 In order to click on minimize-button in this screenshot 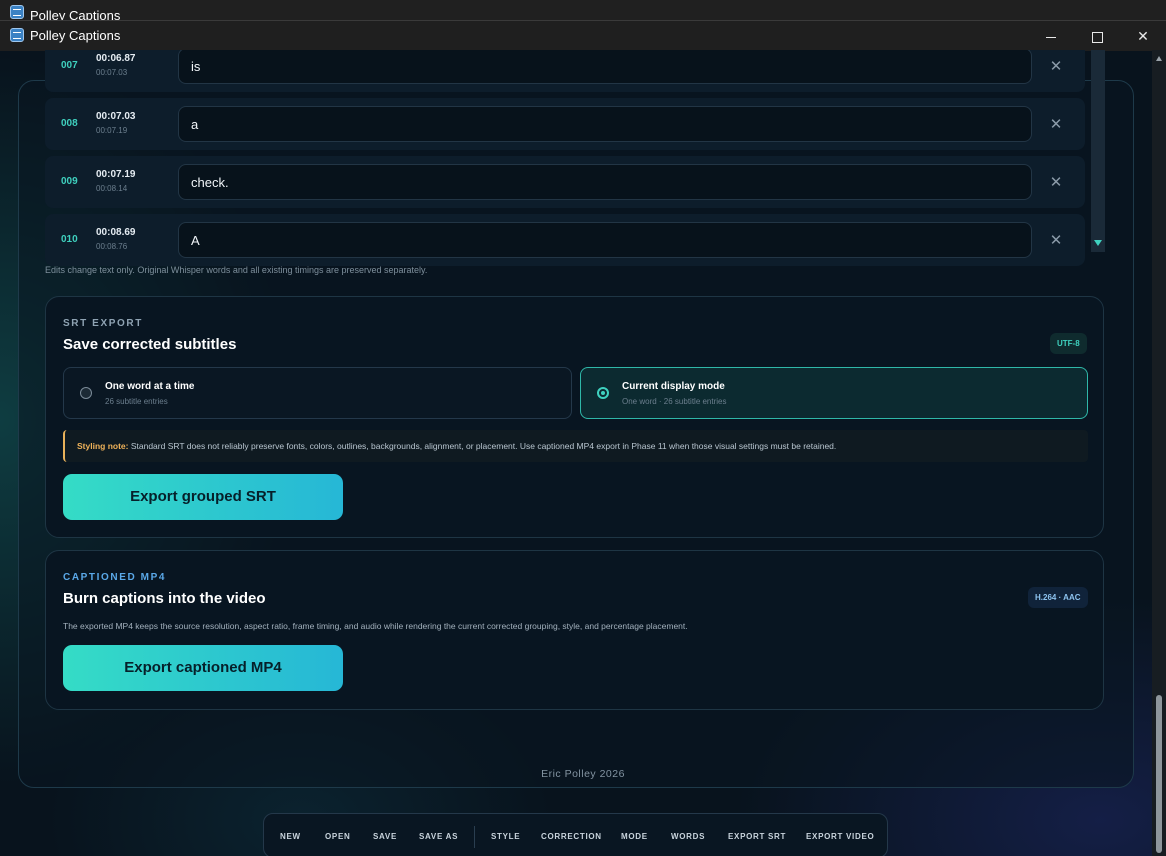, I will do `click(1051, 36)`.